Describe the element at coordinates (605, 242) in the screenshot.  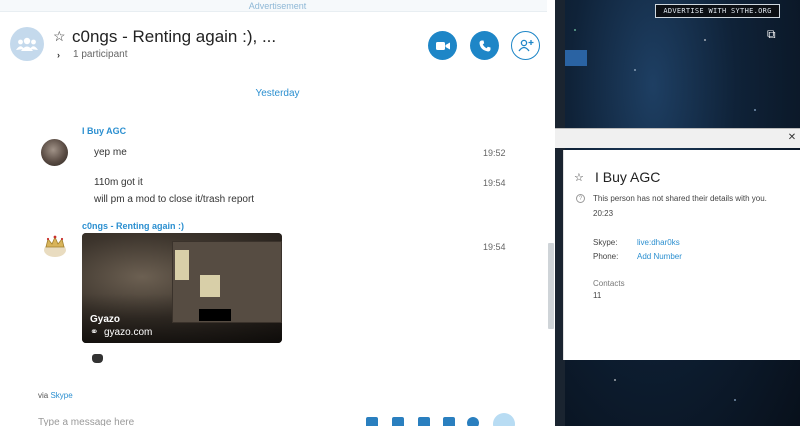
I see `skype-label: Skype:` at that location.